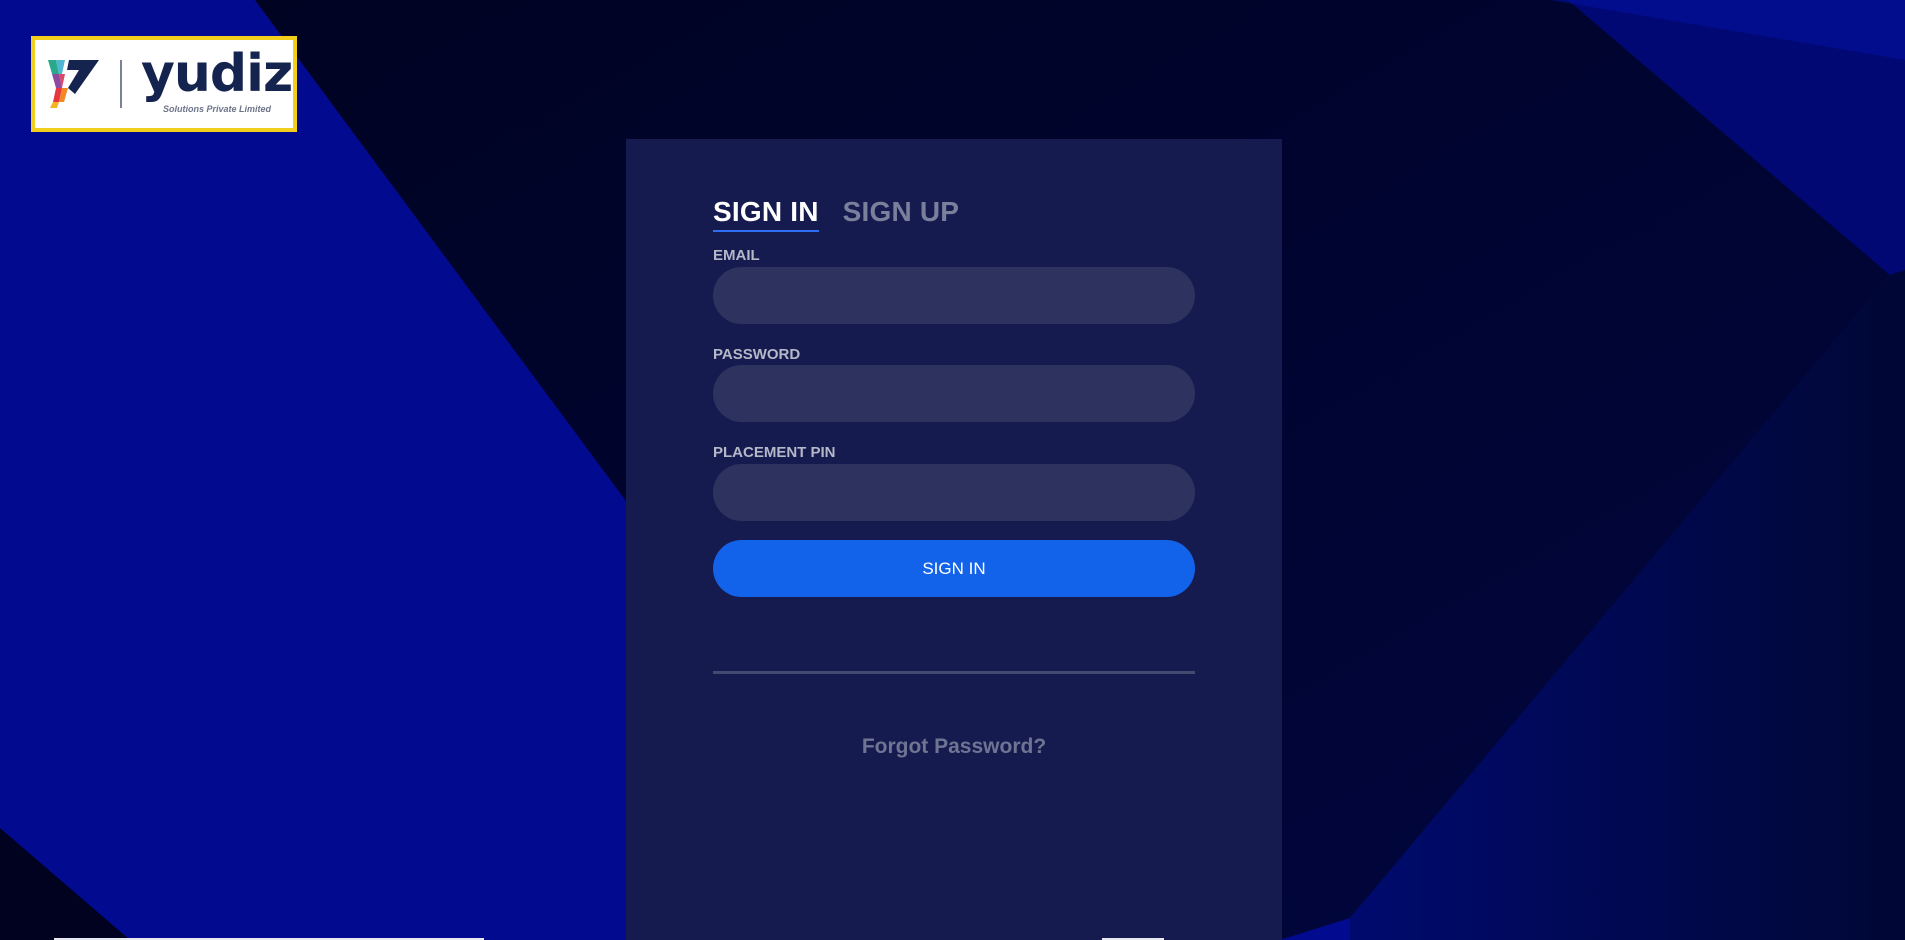 The width and height of the screenshot is (1905, 940). What do you see at coordinates (85, 84) in the screenshot?
I see `yudiz-v-logo-icon` at bounding box center [85, 84].